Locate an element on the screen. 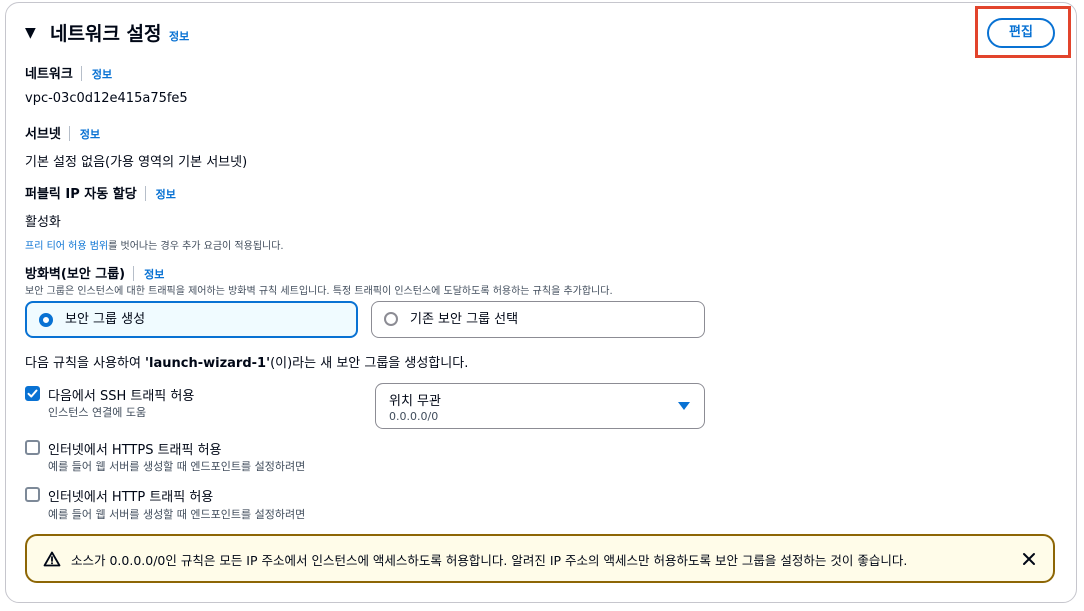 The height and width of the screenshot is (611, 1084). collapse-caret-icon: ▼ is located at coordinates (30, 33).